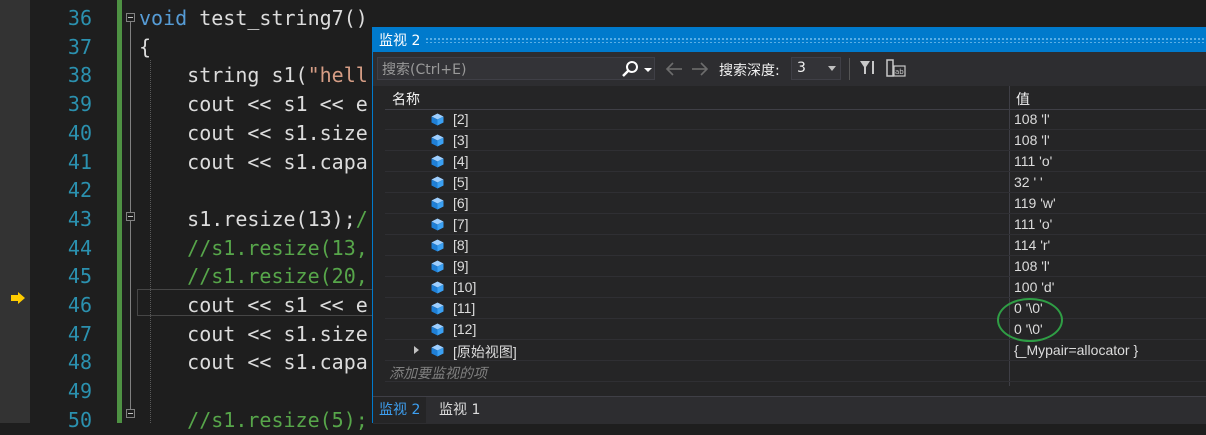  I want to click on watch-row-name: [10], so click(465, 287).